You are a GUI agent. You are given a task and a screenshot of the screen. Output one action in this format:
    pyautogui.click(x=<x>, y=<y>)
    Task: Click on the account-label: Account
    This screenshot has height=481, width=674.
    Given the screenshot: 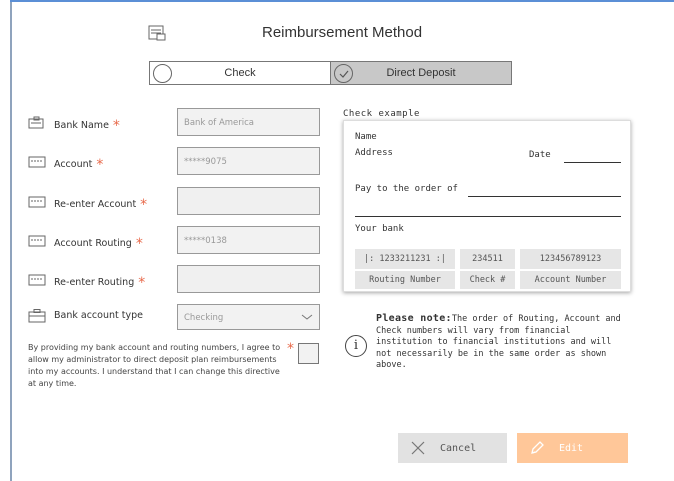 What is the action you would take?
    pyautogui.click(x=73, y=164)
    